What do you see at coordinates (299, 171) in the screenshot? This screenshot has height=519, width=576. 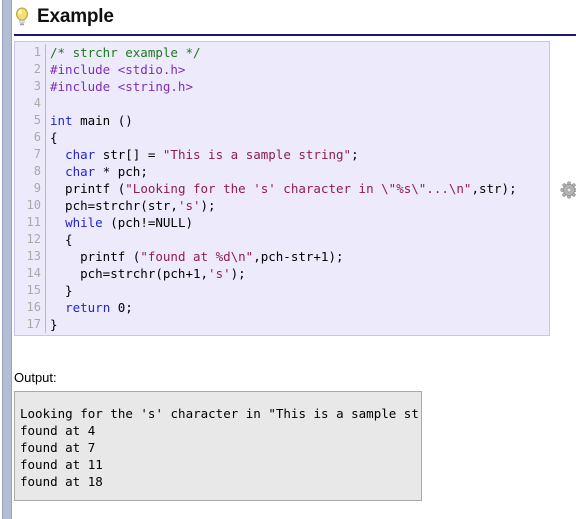 I see `code-line: char * pch;` at bounding box center [299, 171].